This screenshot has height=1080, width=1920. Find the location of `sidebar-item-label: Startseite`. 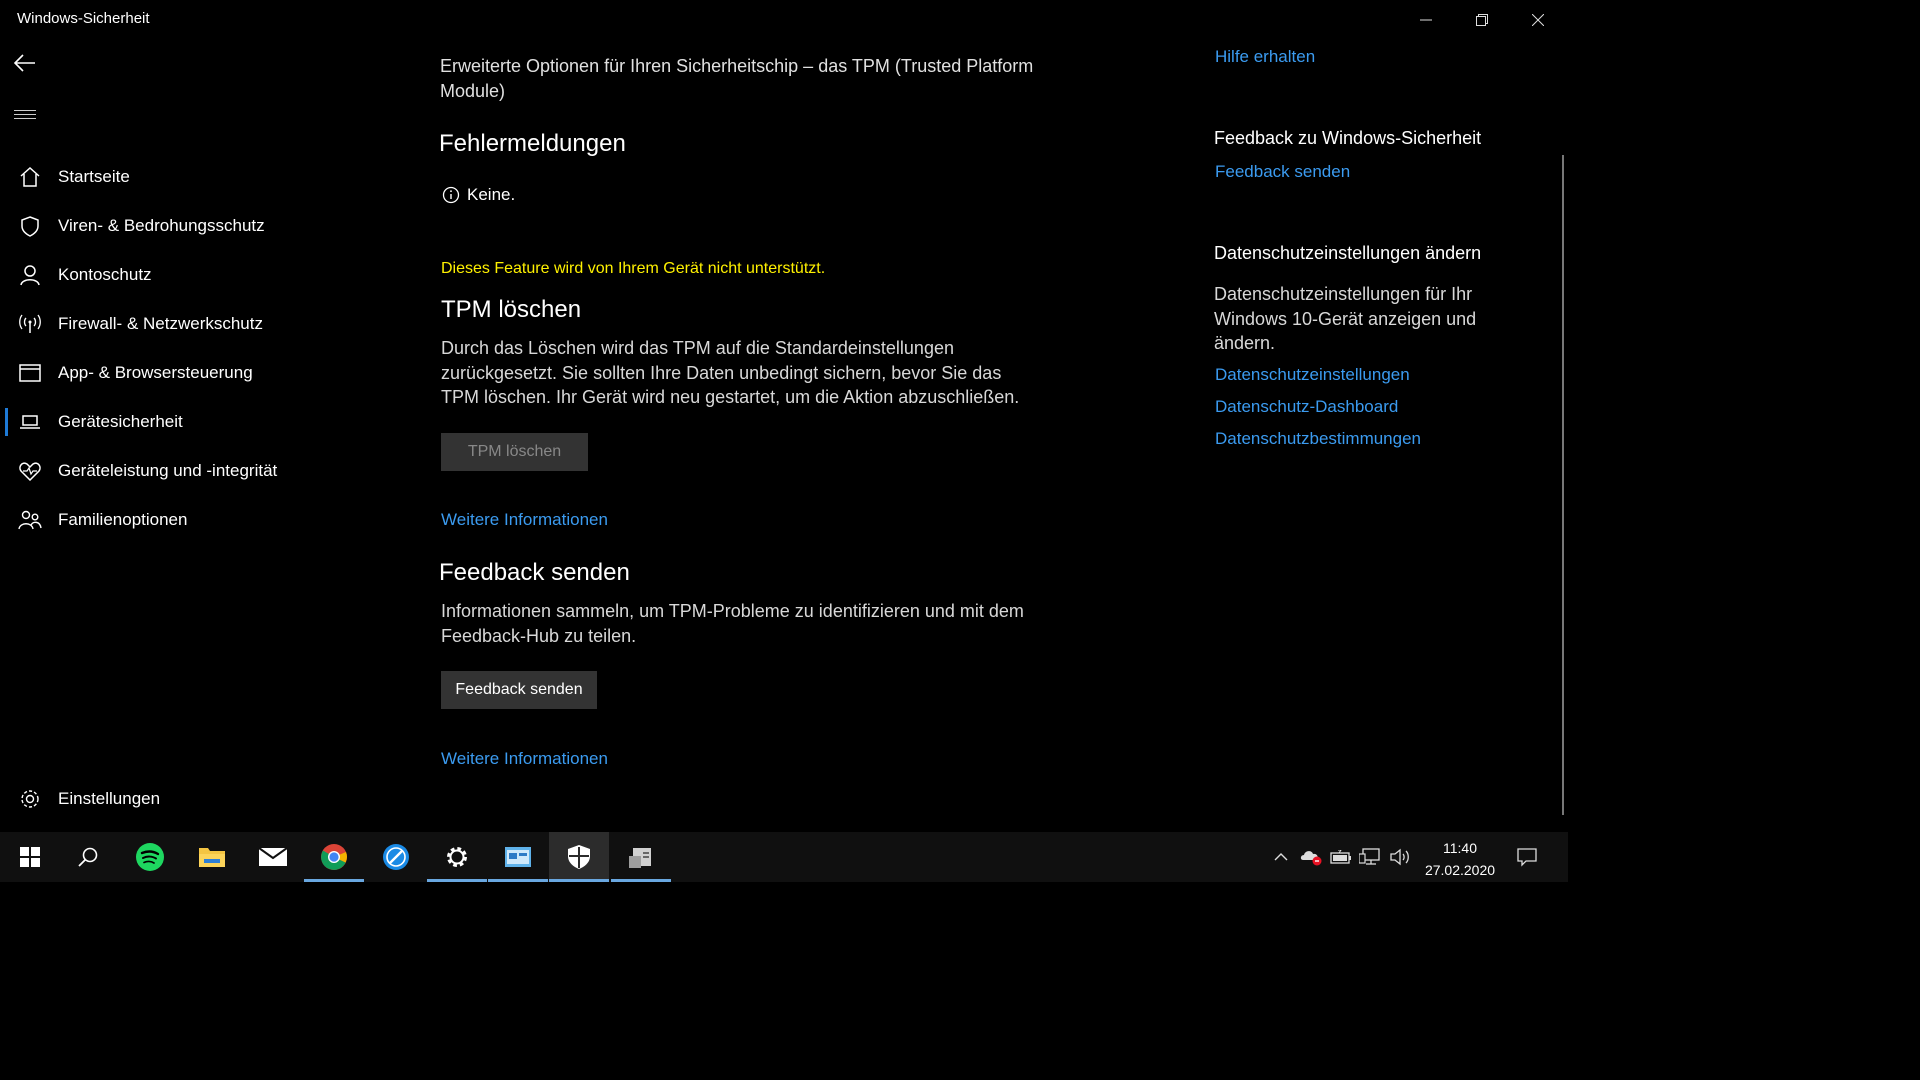

sidebar-item-label: Startseite is located at coordinates (94, 176).